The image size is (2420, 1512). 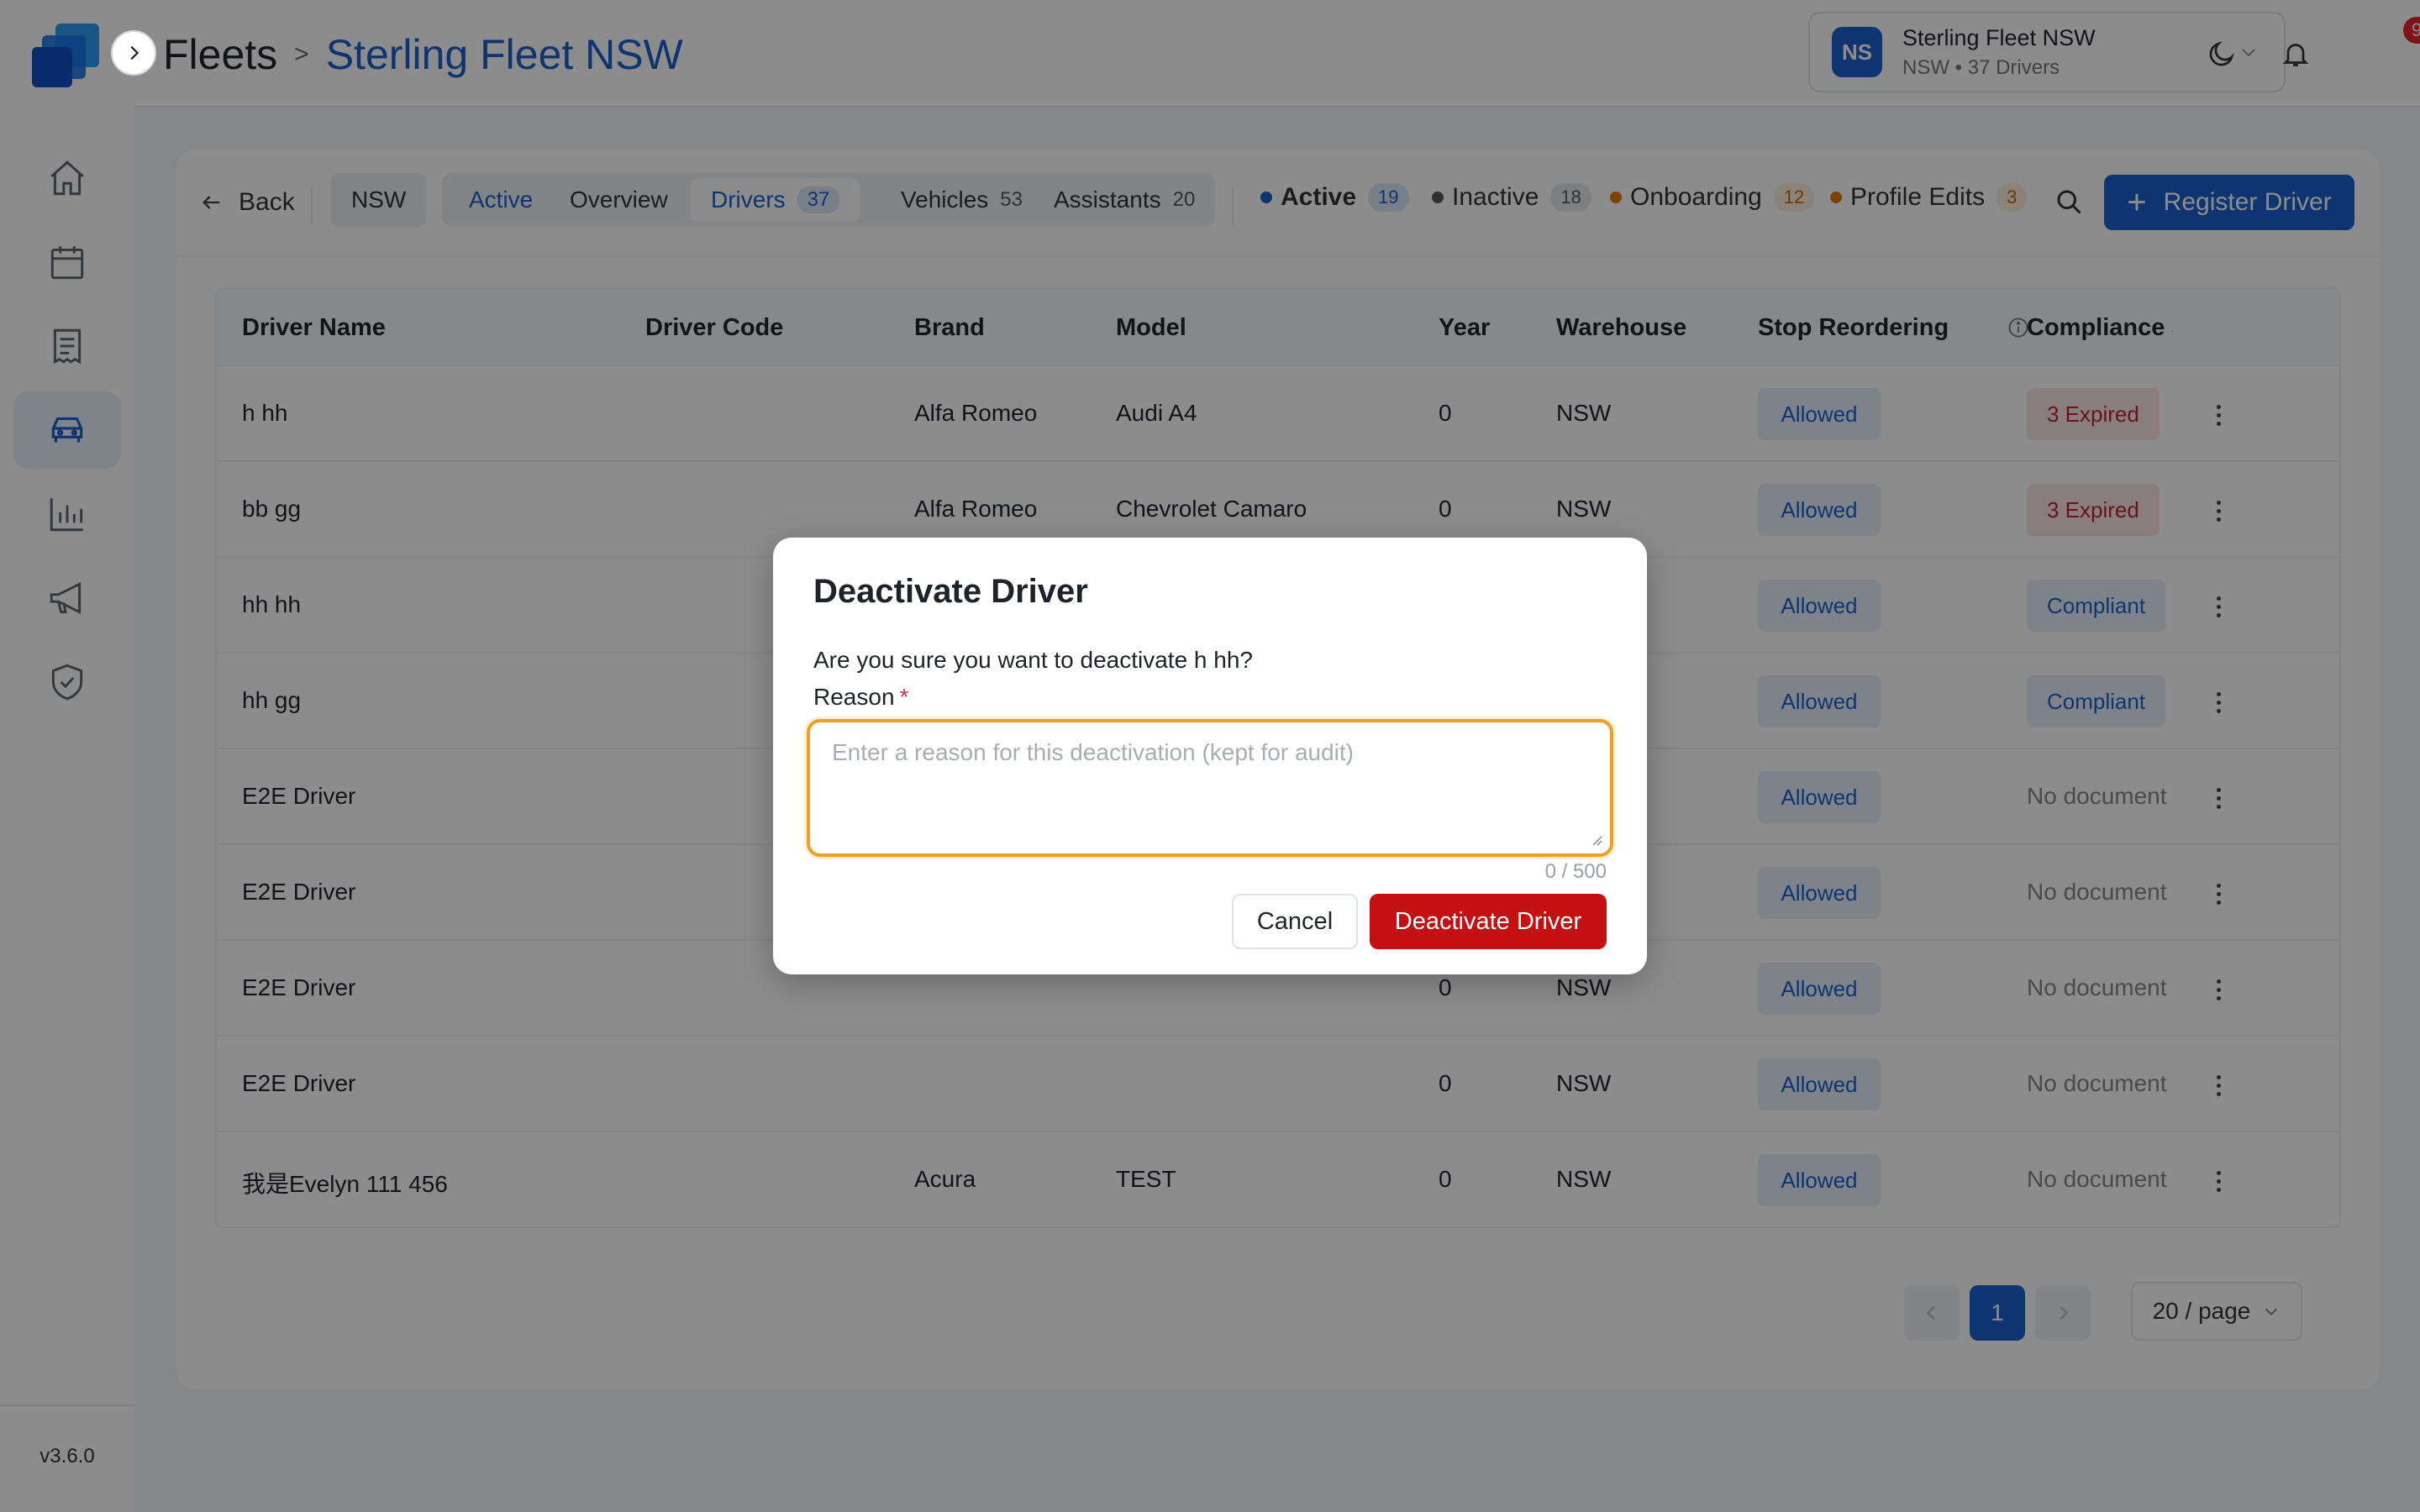 I want to click on chevron-right-icon, so click(x=134, y=52).